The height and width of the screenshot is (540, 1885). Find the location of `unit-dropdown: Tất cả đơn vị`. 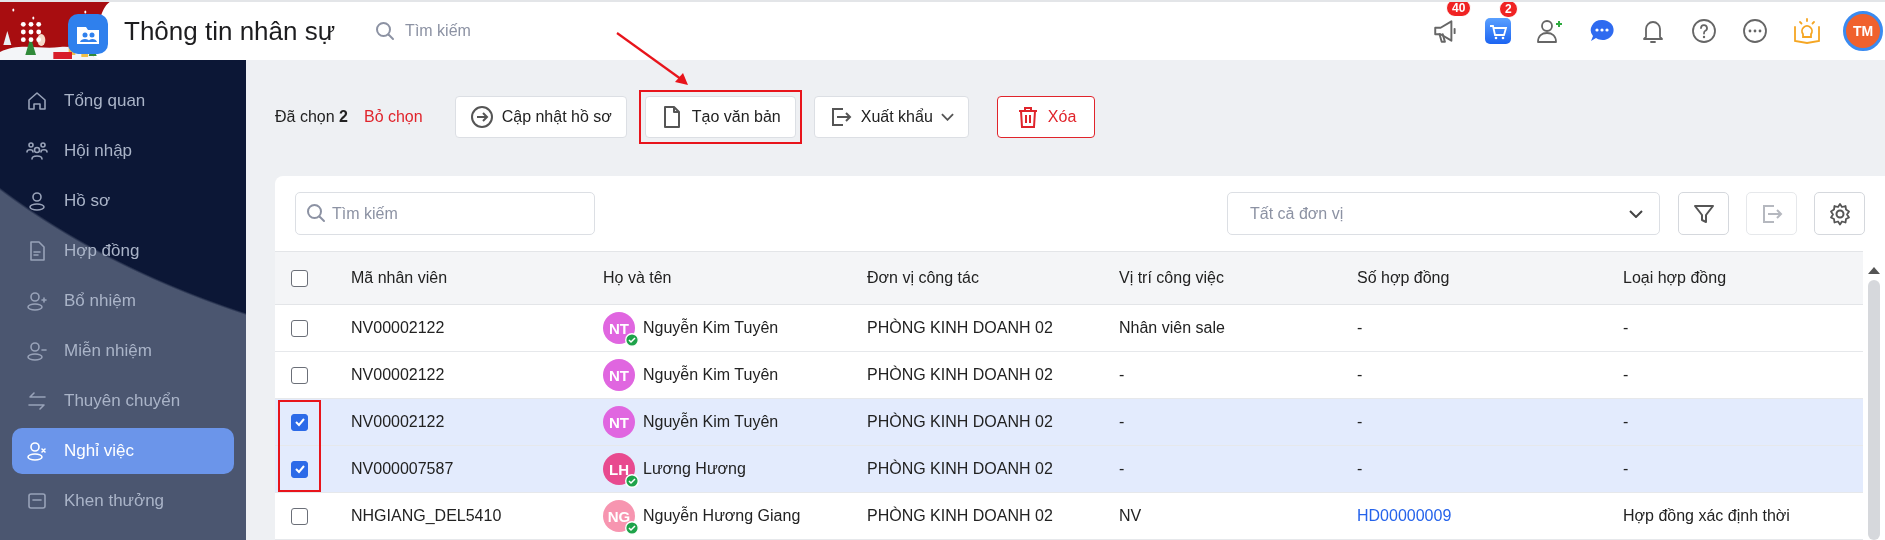

unit-dropdown: Tất cả đơn vị is located at coordinates (1443, 213).